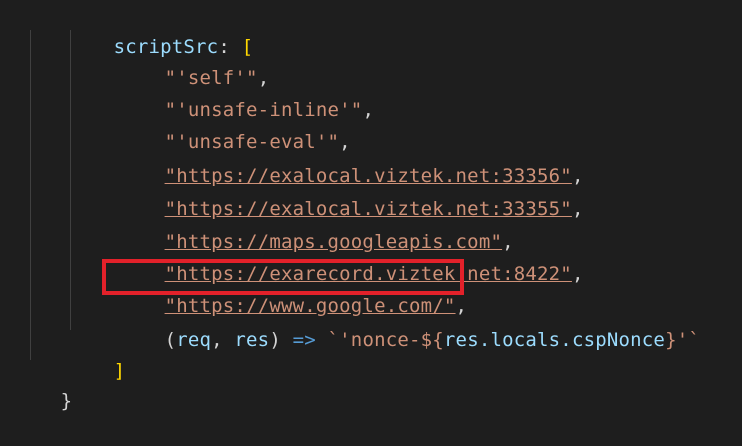  I want to click on param-req: req, so click(194, 340).